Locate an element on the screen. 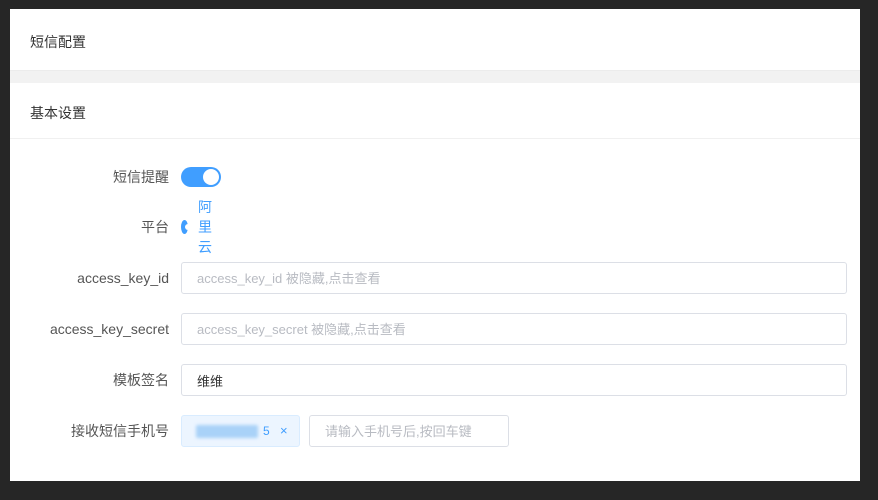  template-sign-label: 模板签名 is located at coordinates (141, 380).